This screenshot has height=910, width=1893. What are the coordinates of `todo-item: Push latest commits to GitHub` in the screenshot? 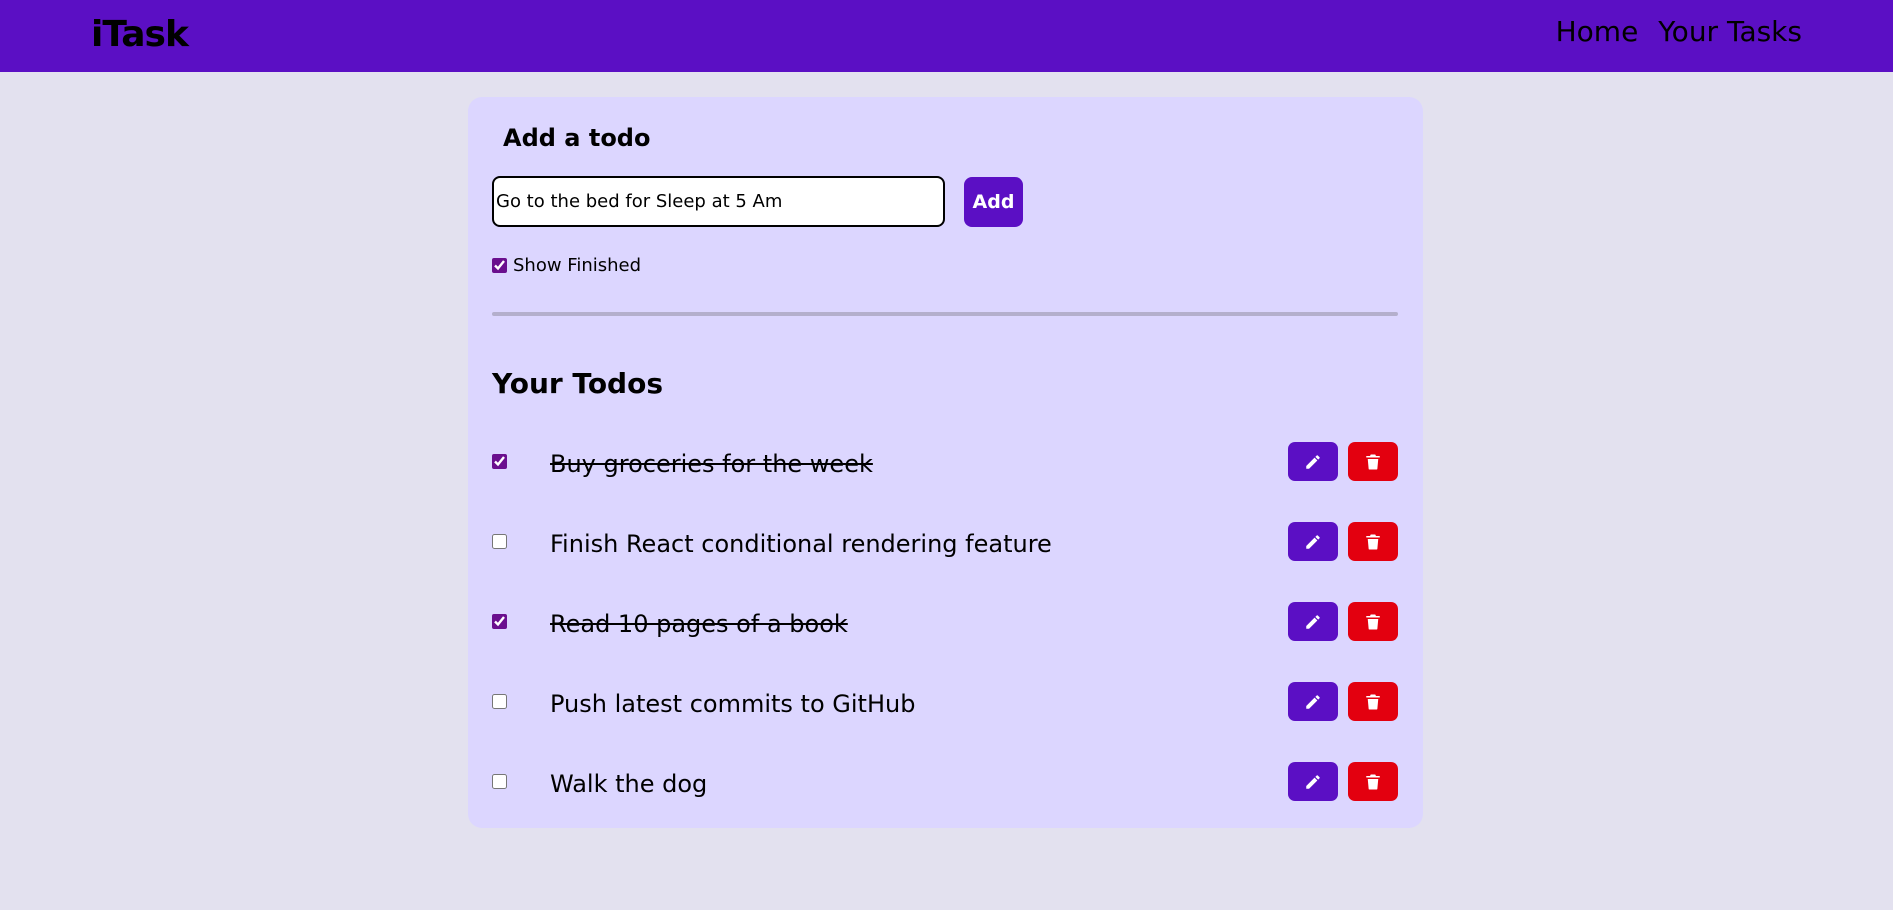 It's located at (945, 722).